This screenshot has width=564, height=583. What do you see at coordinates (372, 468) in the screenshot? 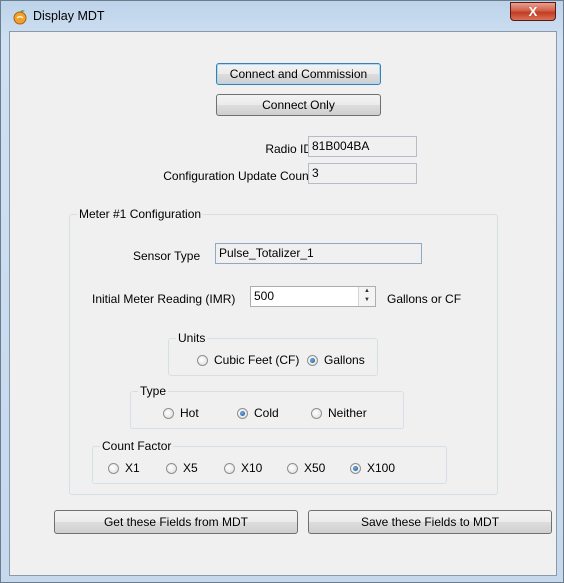
I see `count-factor-radio-x100: X100` at bounding box center [372, 468].